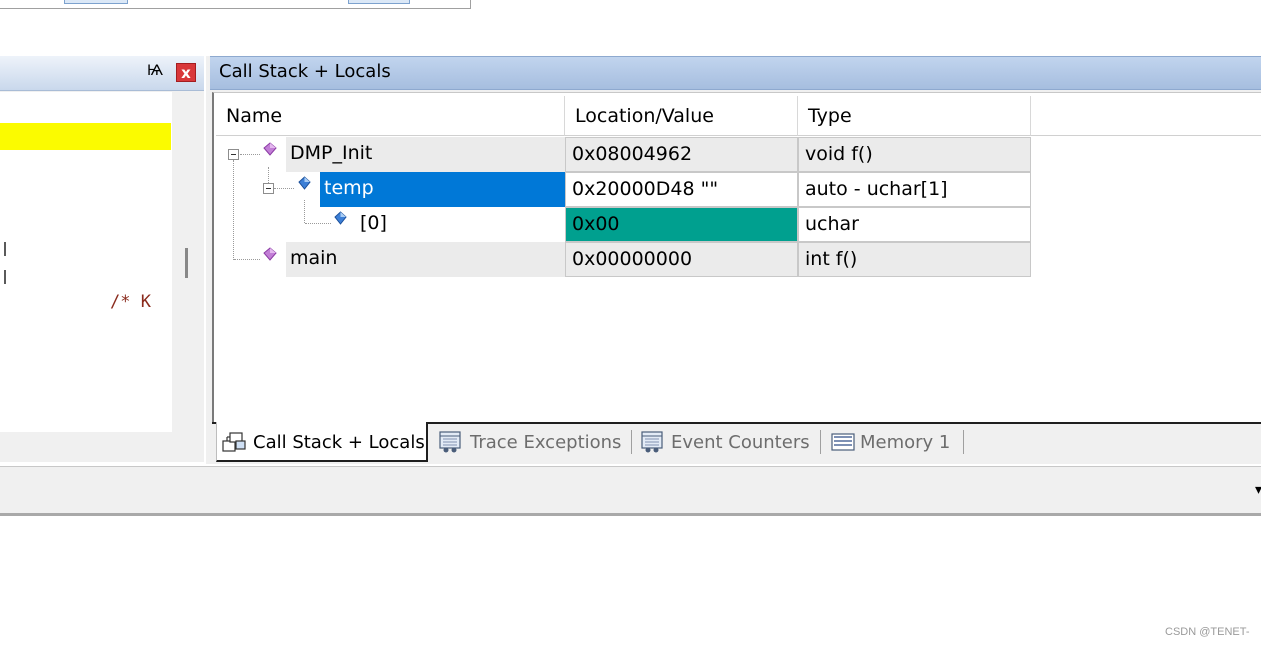 This screenshot has height=648, width=1261. Describe the element at coordinates (645, 189) in the screenshot. I see `row-value-label: 0x20000D48 ""` at that location.